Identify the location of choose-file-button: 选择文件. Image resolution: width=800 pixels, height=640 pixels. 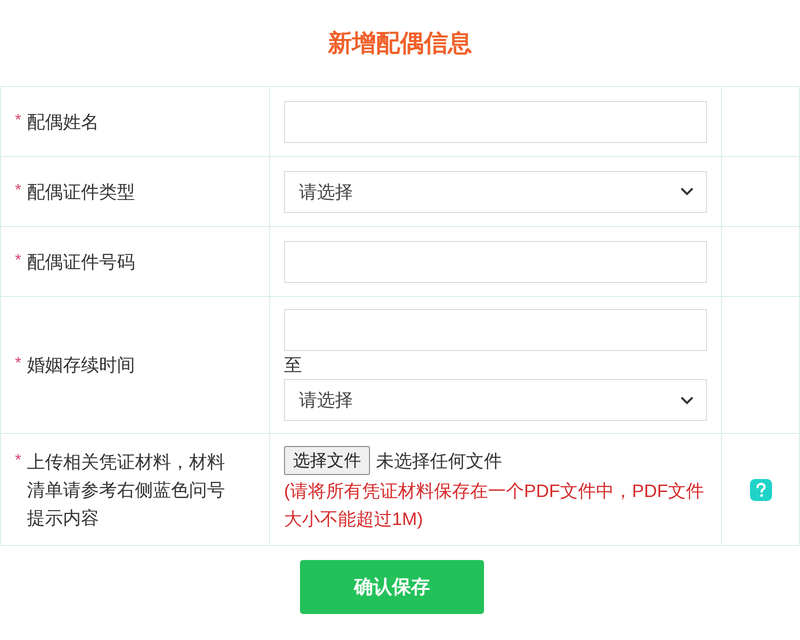
(327, 460).